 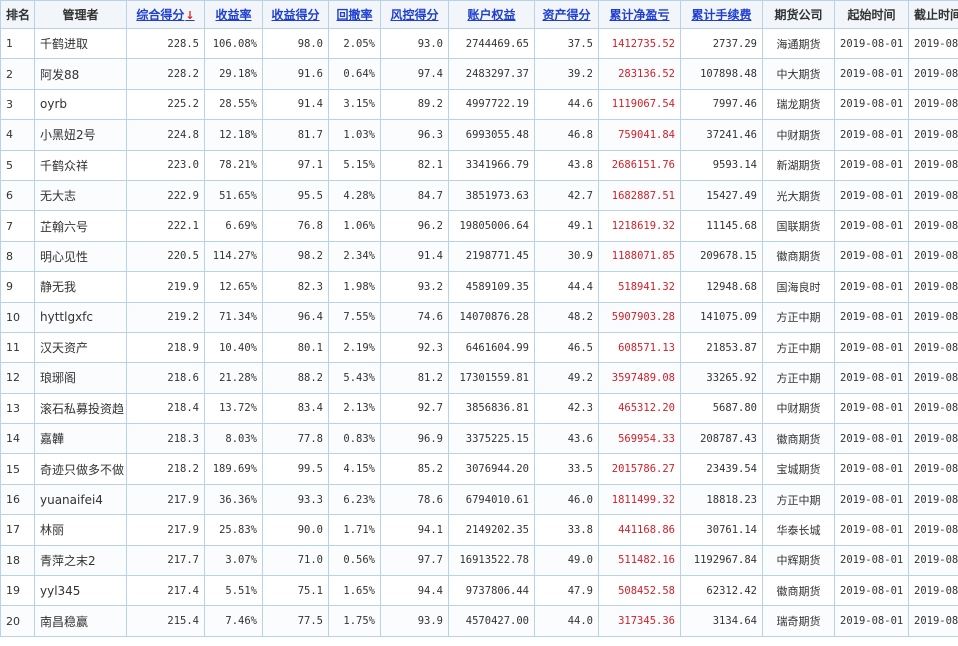 I want to click on cell-return-score: 91.6, so click(x=295, y=74).